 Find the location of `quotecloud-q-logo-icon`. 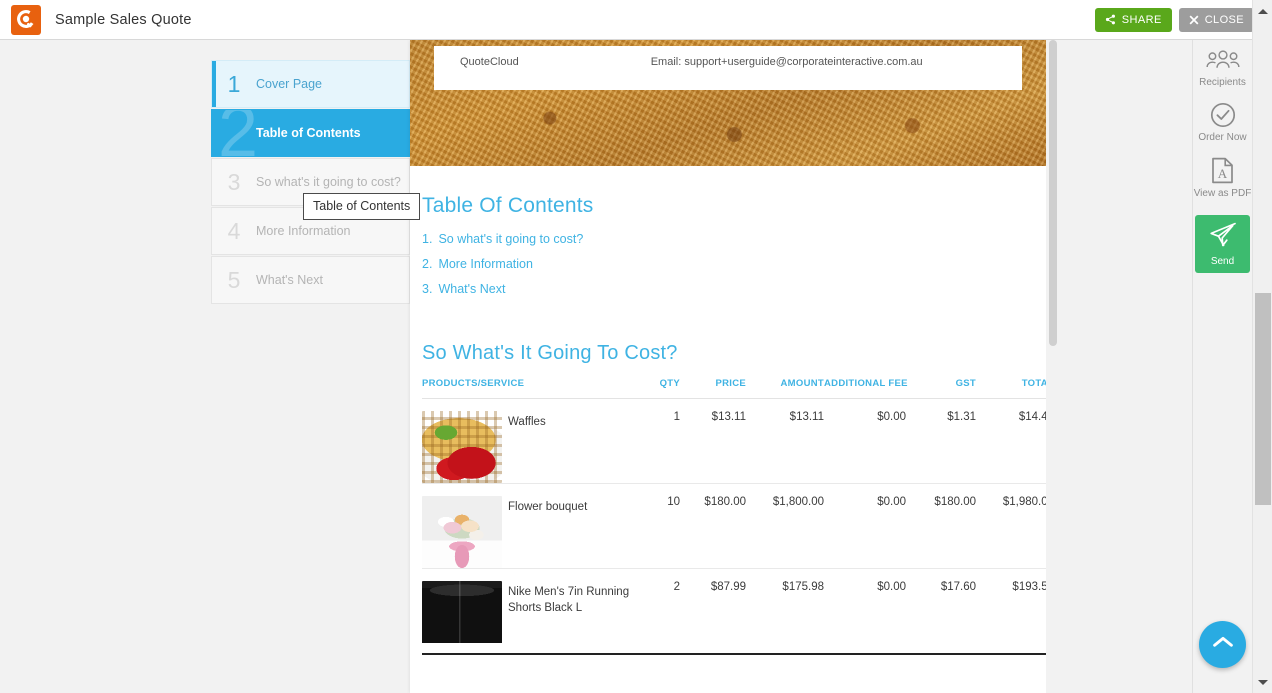

quotecloud-q-logo-icon is located at coordinates (26, 19).